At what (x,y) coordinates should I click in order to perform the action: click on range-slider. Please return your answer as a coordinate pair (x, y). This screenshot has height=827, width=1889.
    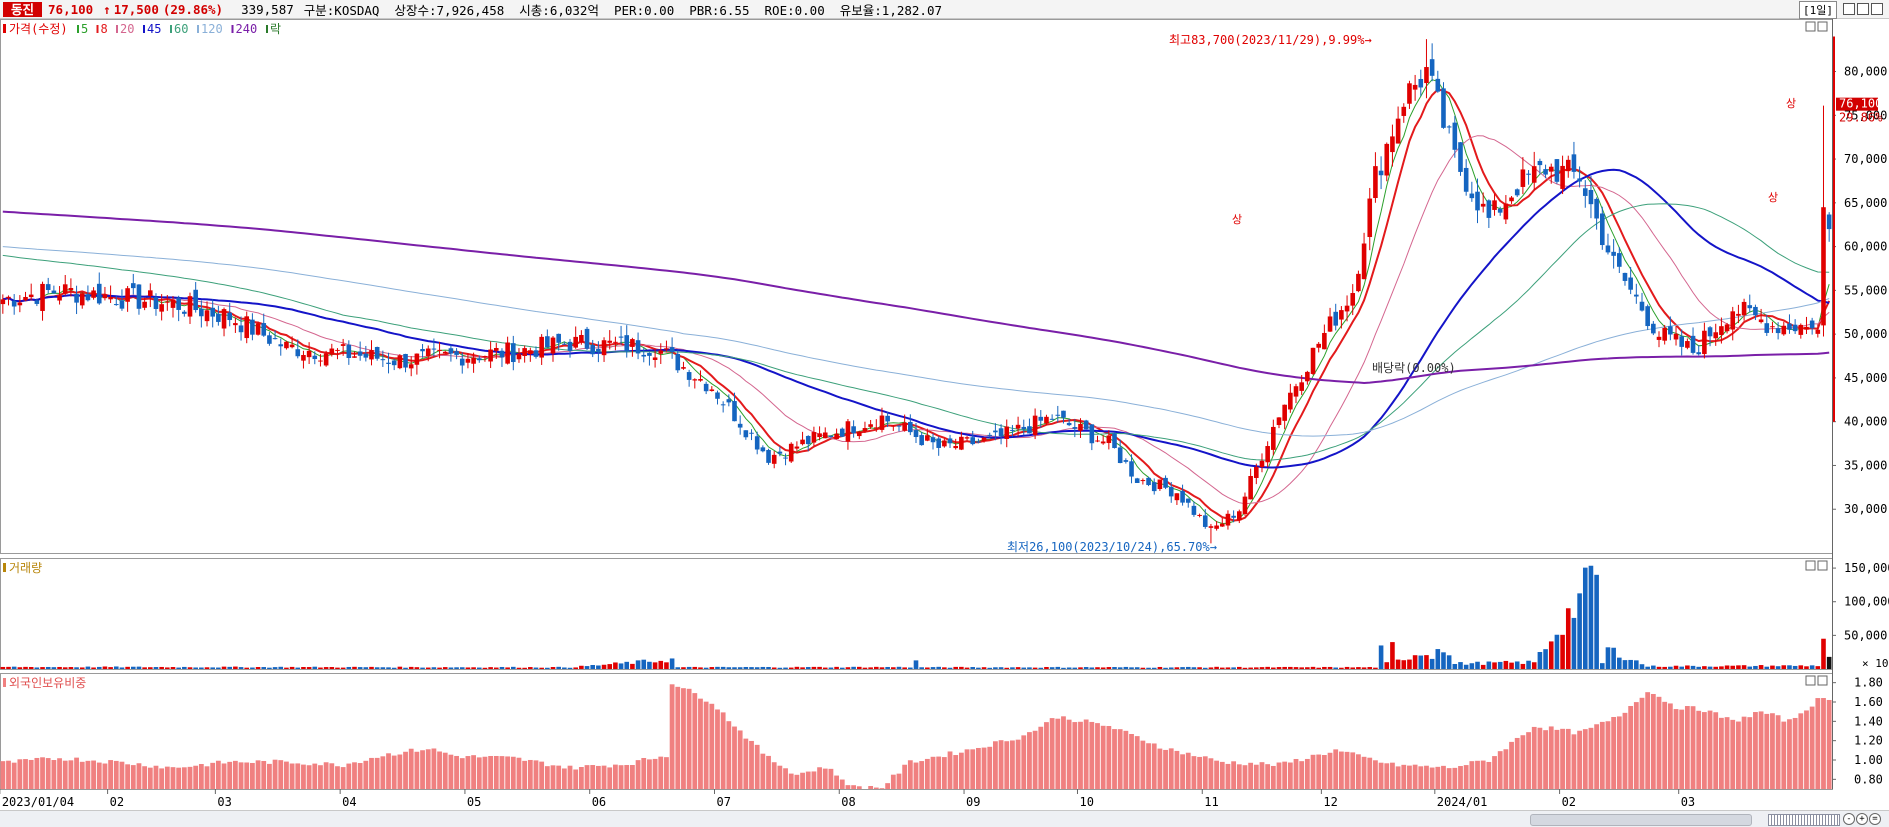
    Looking at the image, I should click on (1804, 820).